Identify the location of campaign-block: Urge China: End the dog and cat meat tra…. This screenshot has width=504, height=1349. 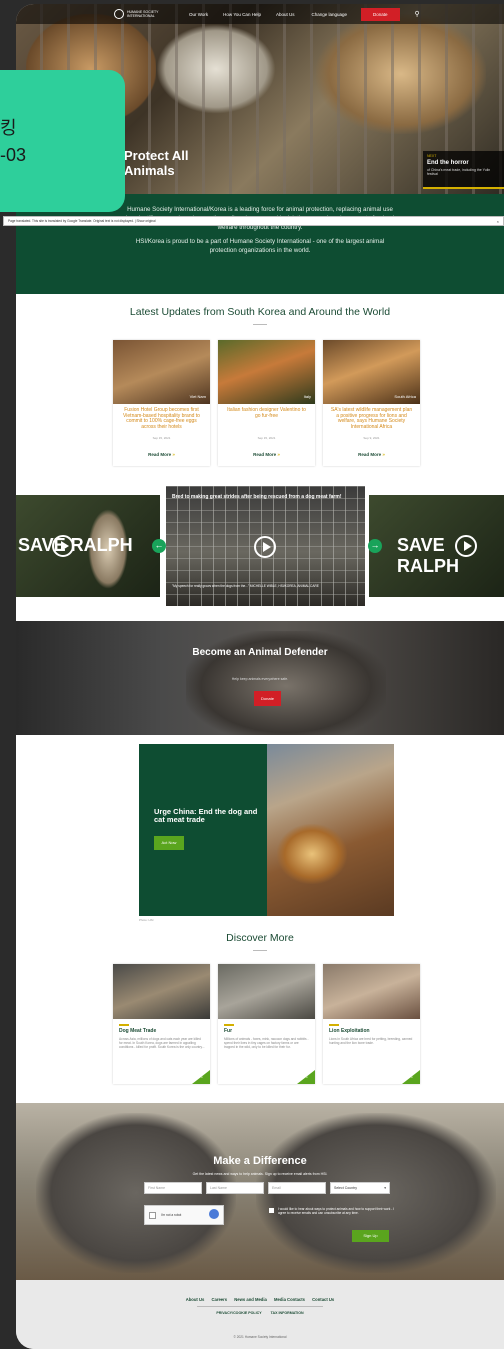
(266, 833).